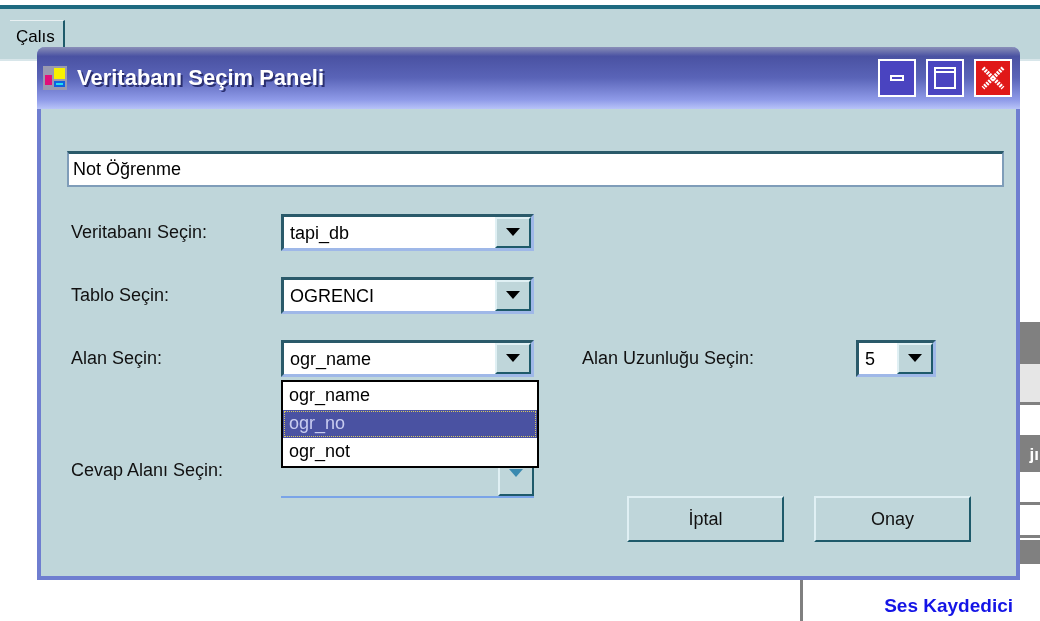 The height and width of the screenshot is (621, 1040). I want to click on window-title: Veritabanı Seçim Paneli, so click(201, 78).